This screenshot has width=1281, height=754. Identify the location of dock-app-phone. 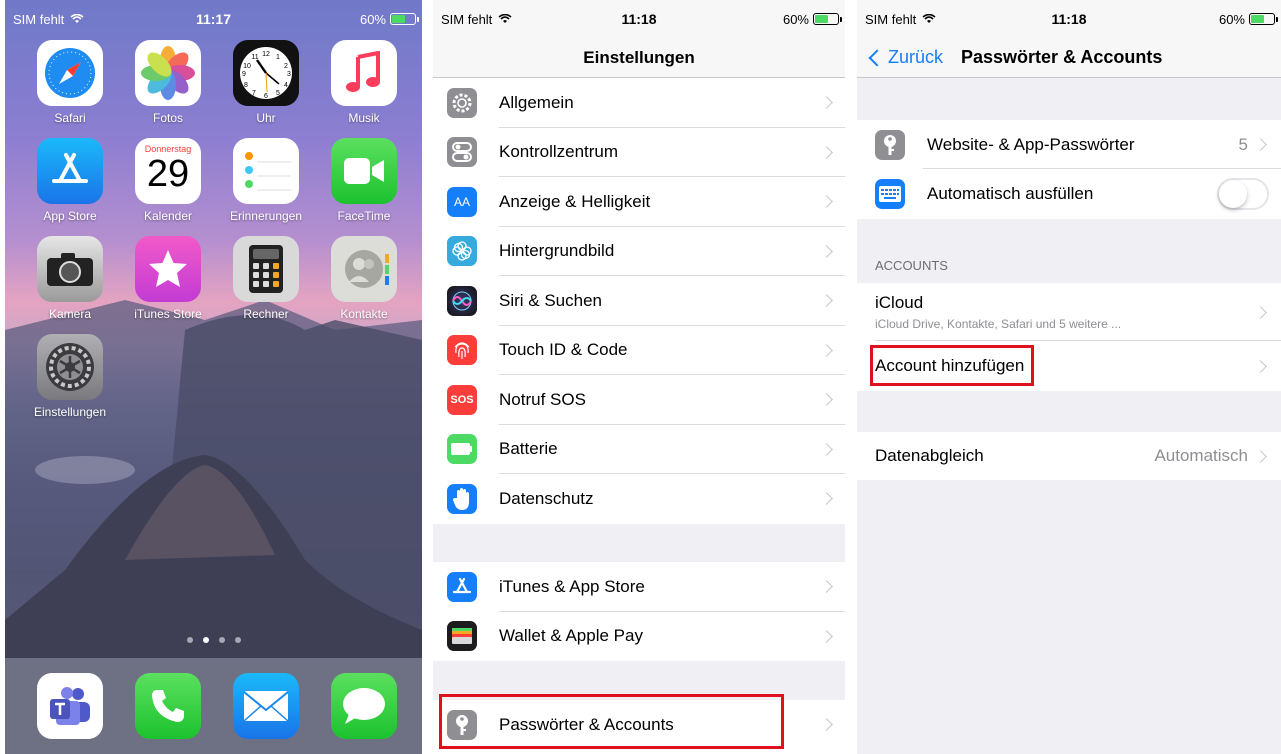
(168, 706).